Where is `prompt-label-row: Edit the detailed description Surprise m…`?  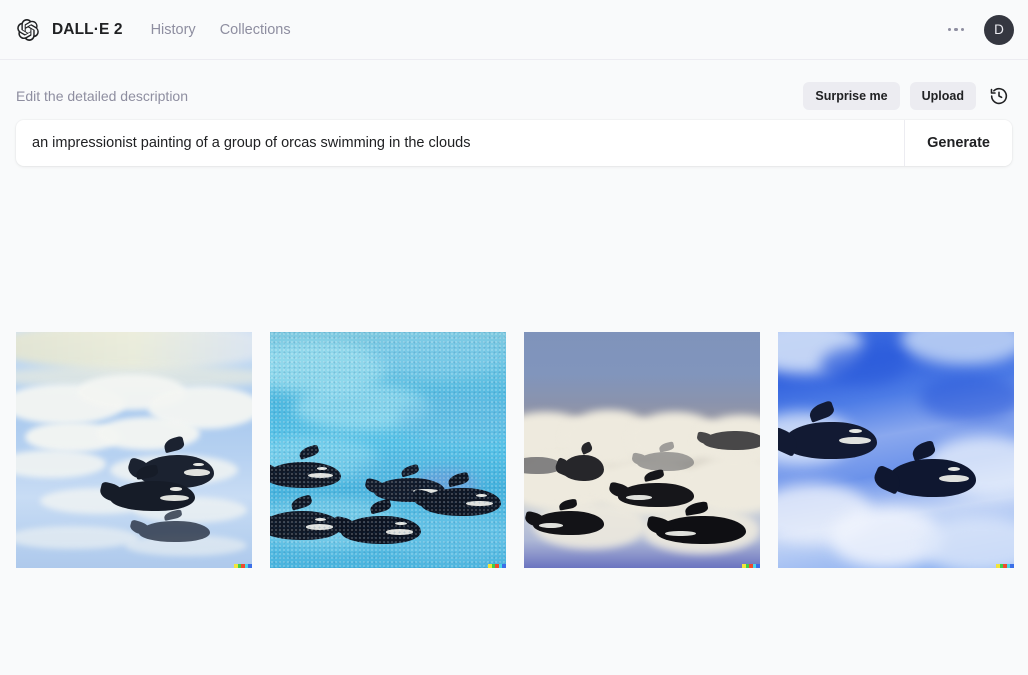
prompt-label-row: Edit the detailed description Surprise m… is located at coordinates (514, 96).